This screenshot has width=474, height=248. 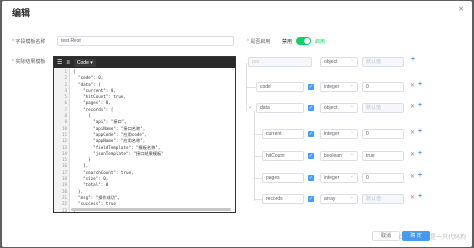 I want to click on field-default-input: true, so click(x=383, y=156).